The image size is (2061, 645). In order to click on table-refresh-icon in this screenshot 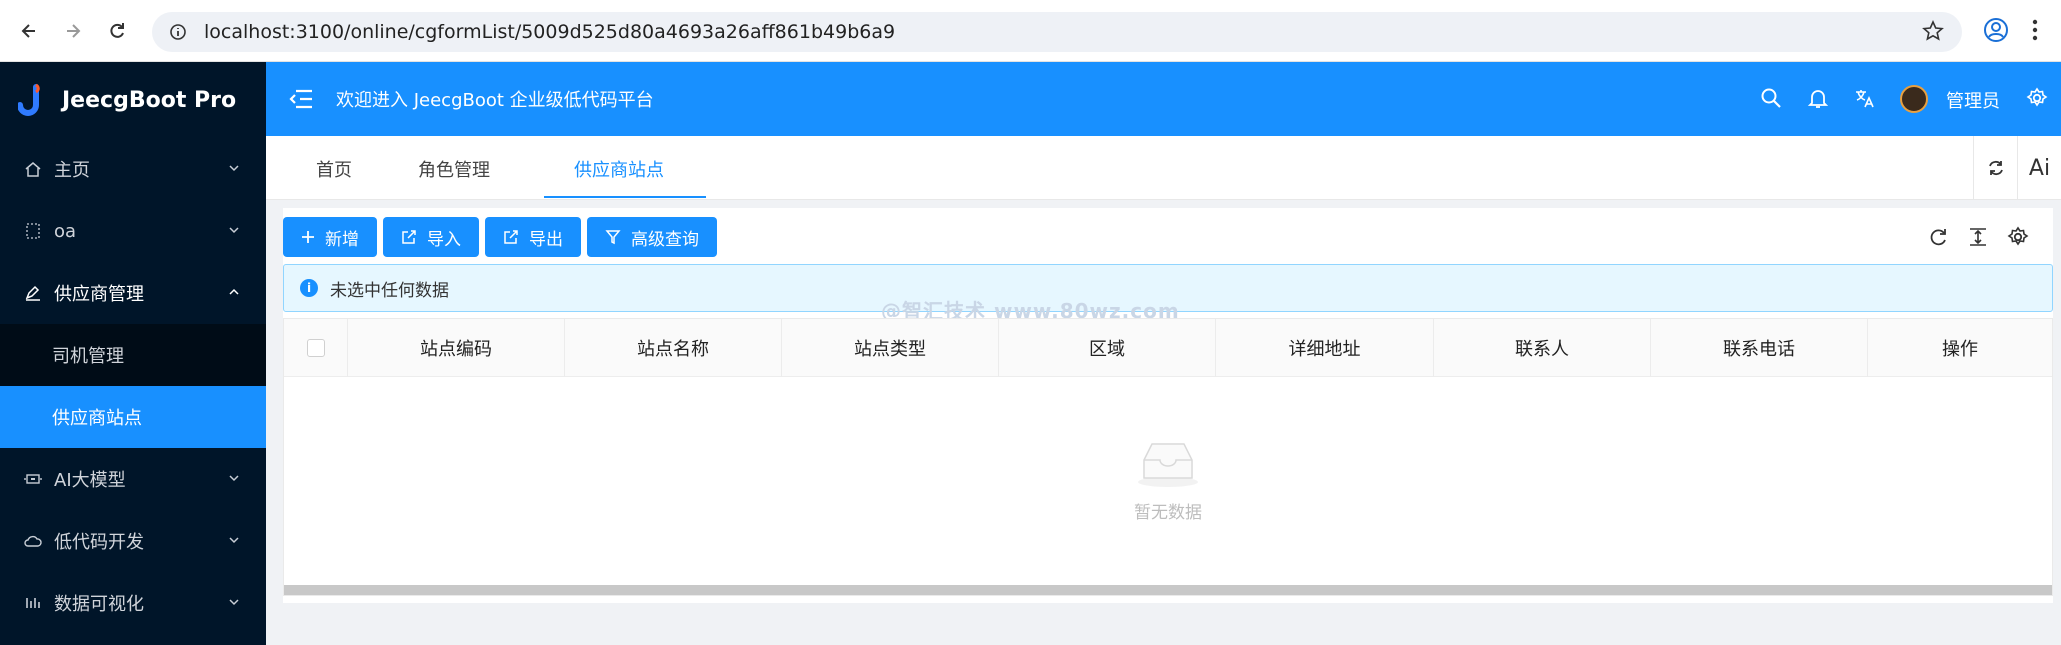, I will do `click(1938, 237)`.